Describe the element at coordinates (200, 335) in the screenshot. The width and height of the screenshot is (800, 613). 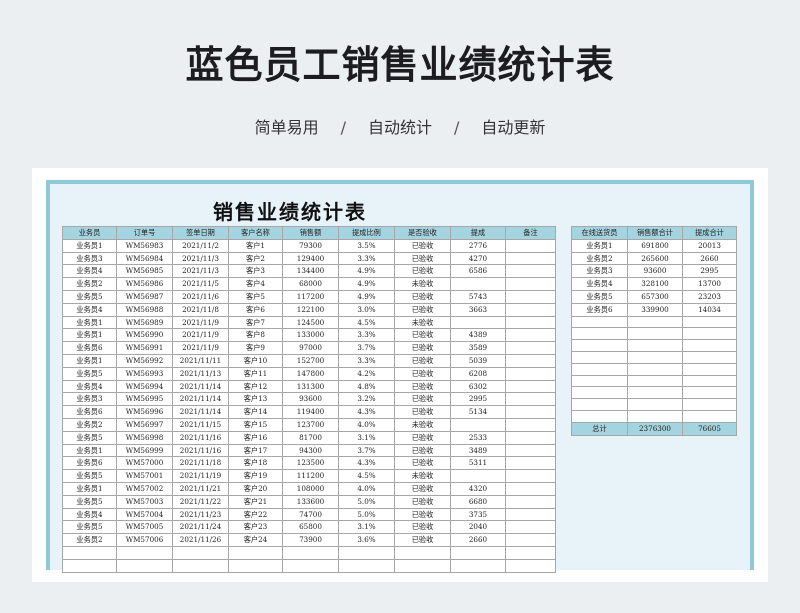
I see `table-cell: 2021/11/9` at that location.